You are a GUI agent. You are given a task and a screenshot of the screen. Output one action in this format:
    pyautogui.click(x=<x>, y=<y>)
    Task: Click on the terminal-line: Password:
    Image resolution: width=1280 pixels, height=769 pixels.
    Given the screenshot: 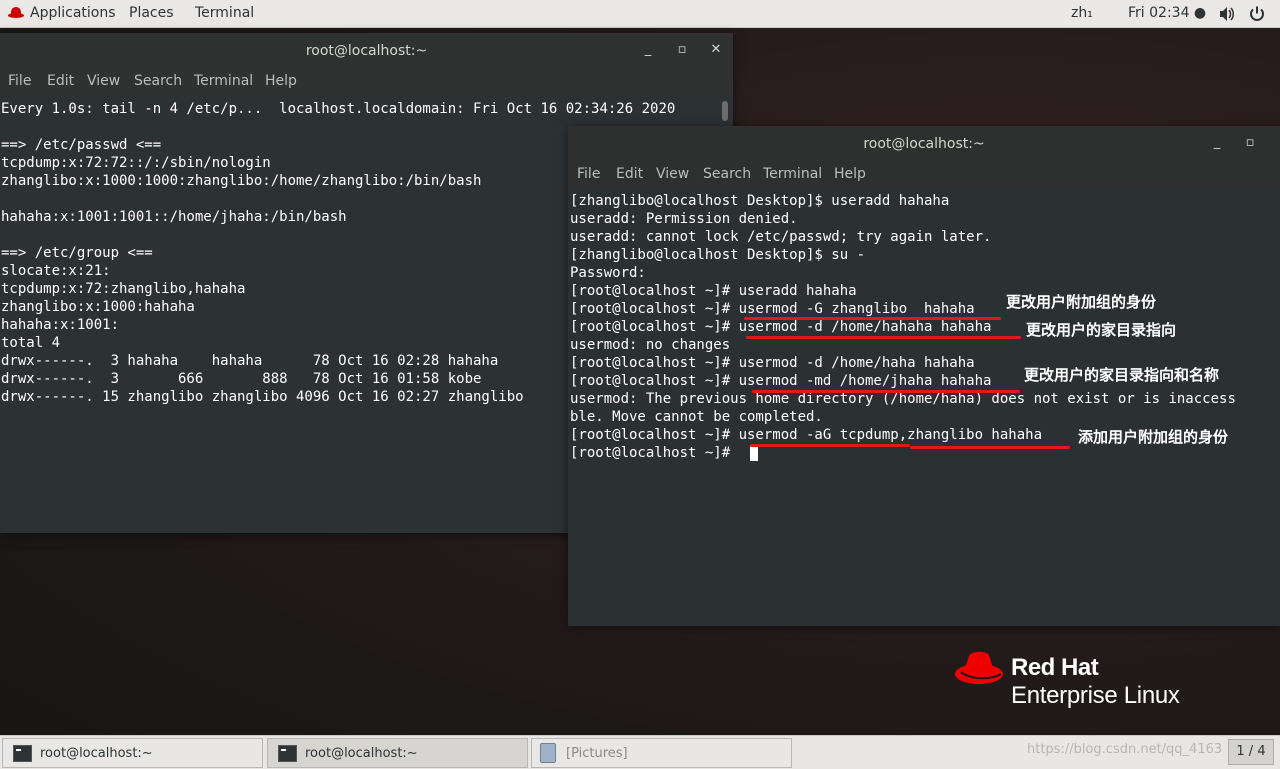 What is the action you would take?
    pyautogui.click(x=608, y=273)
    